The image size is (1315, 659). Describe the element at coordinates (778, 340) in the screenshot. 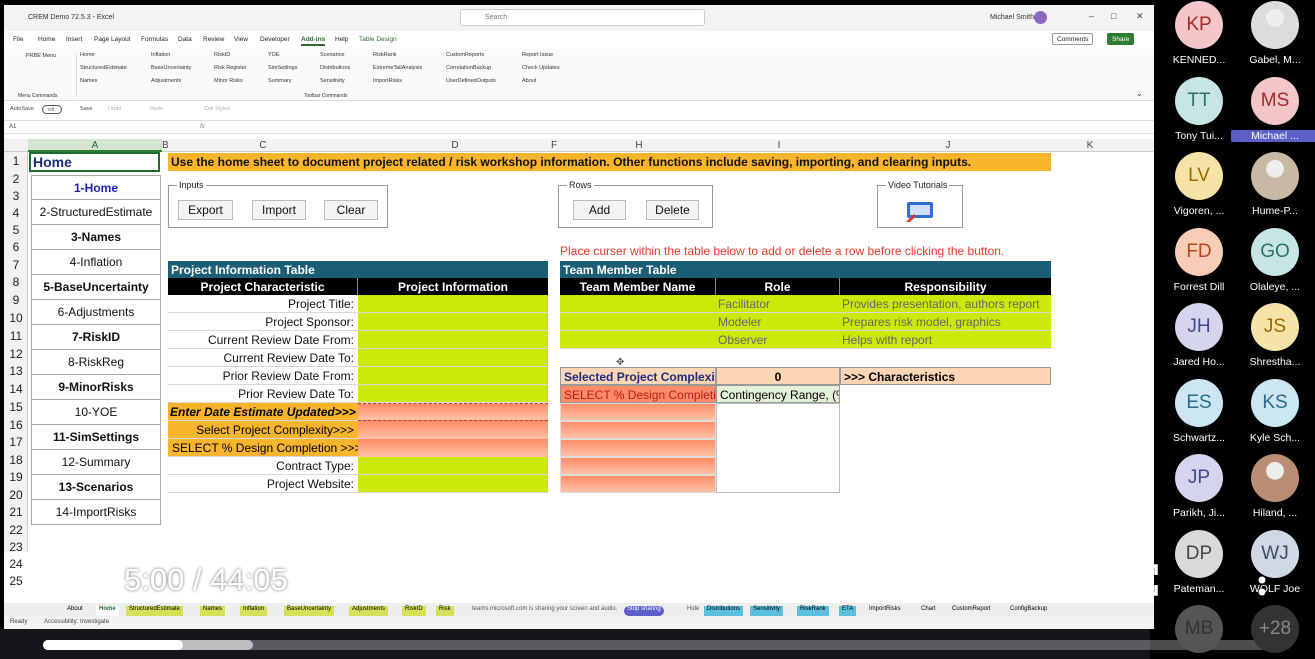

I see `team-role-cell: Observer` at that location.